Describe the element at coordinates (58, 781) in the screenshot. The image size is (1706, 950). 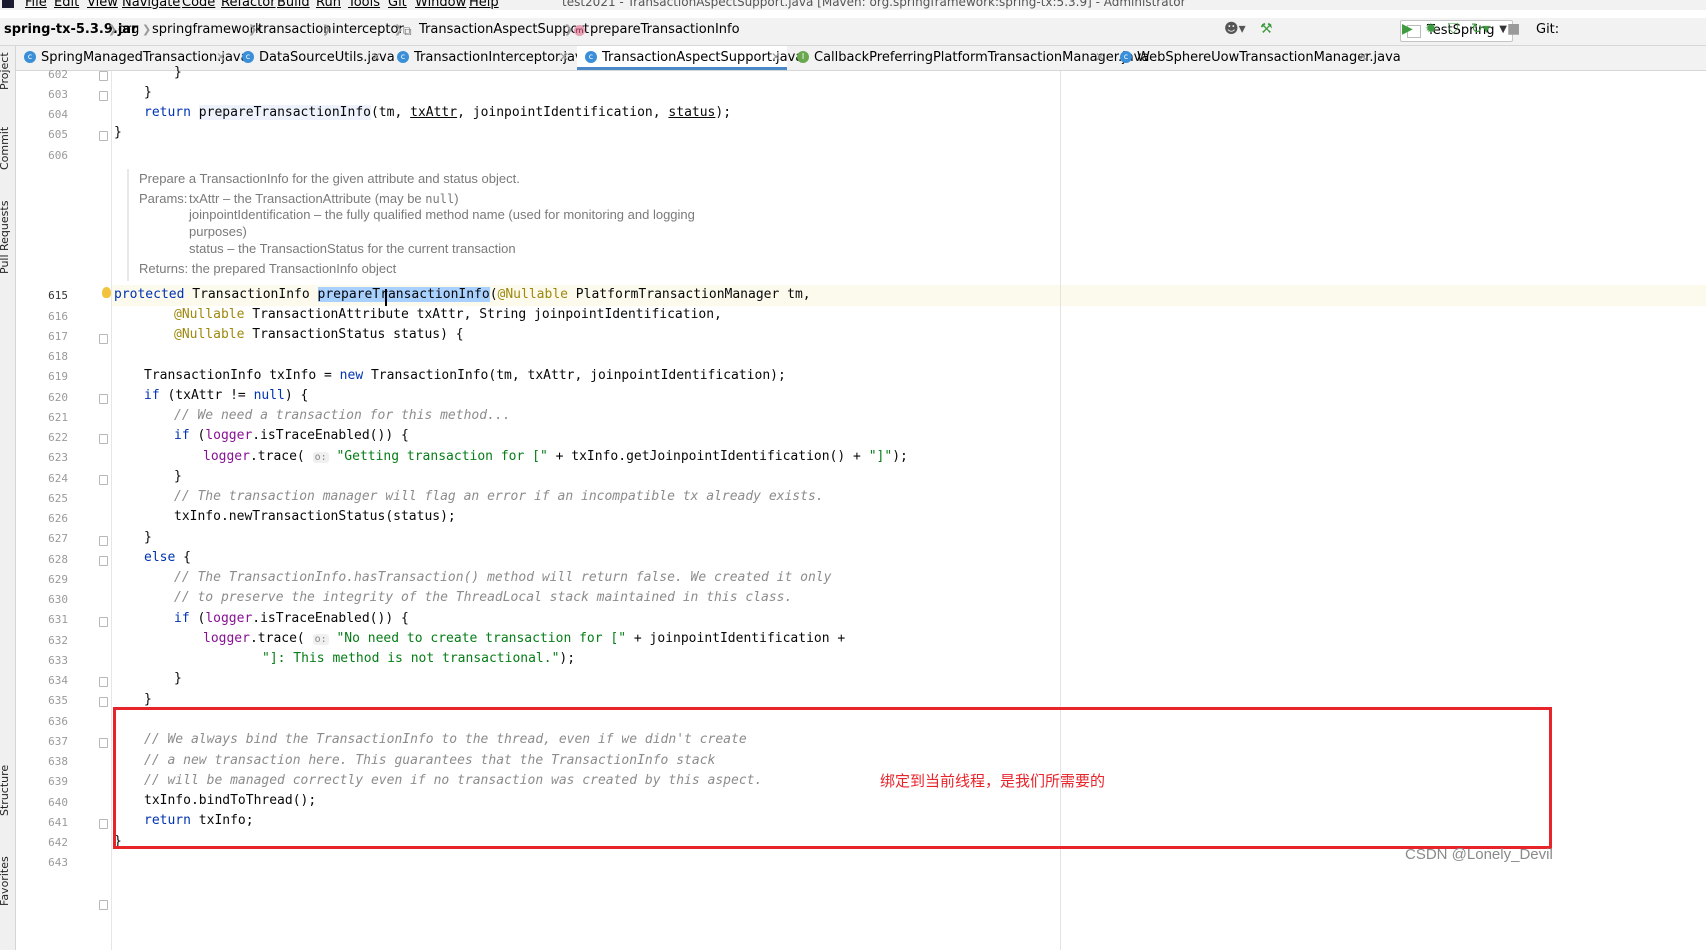
I see `line-number: 639` at that location.